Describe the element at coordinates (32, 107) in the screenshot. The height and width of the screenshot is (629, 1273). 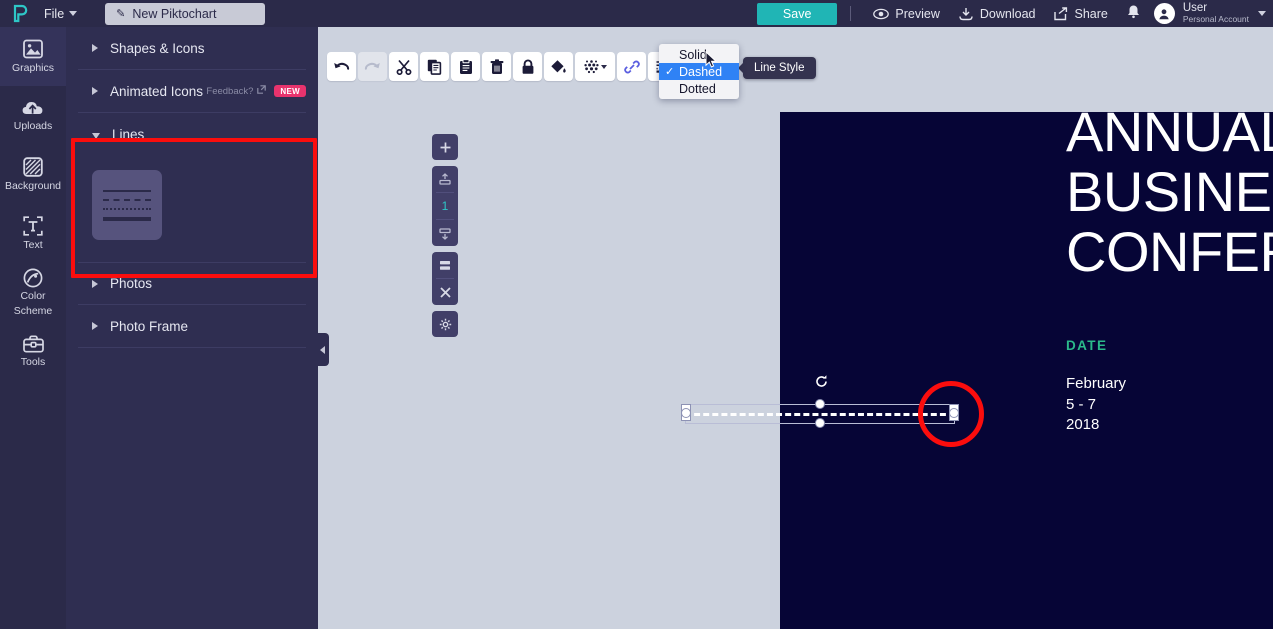
I see `cloud-upload-icon` at that location.